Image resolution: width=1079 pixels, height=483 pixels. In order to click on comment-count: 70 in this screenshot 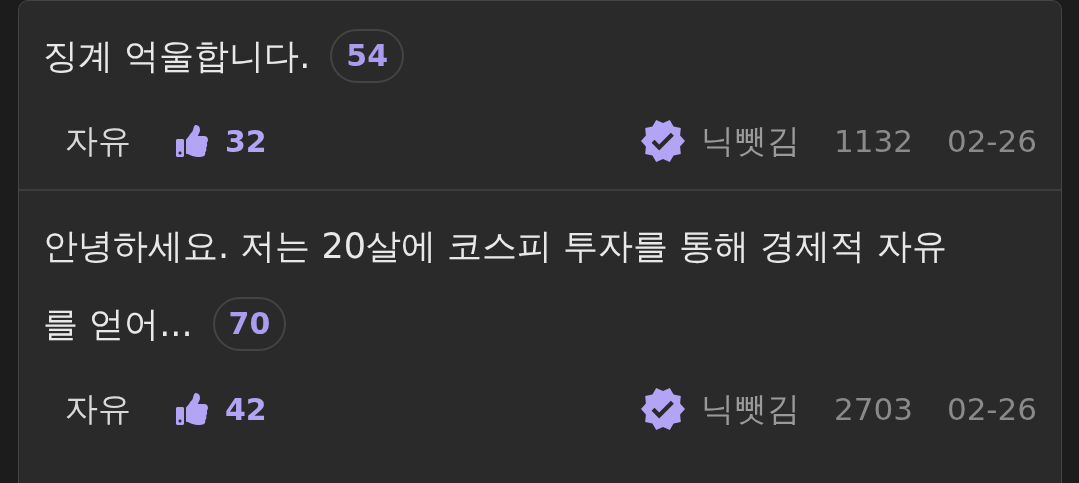, I will do `click(249, 324)`.